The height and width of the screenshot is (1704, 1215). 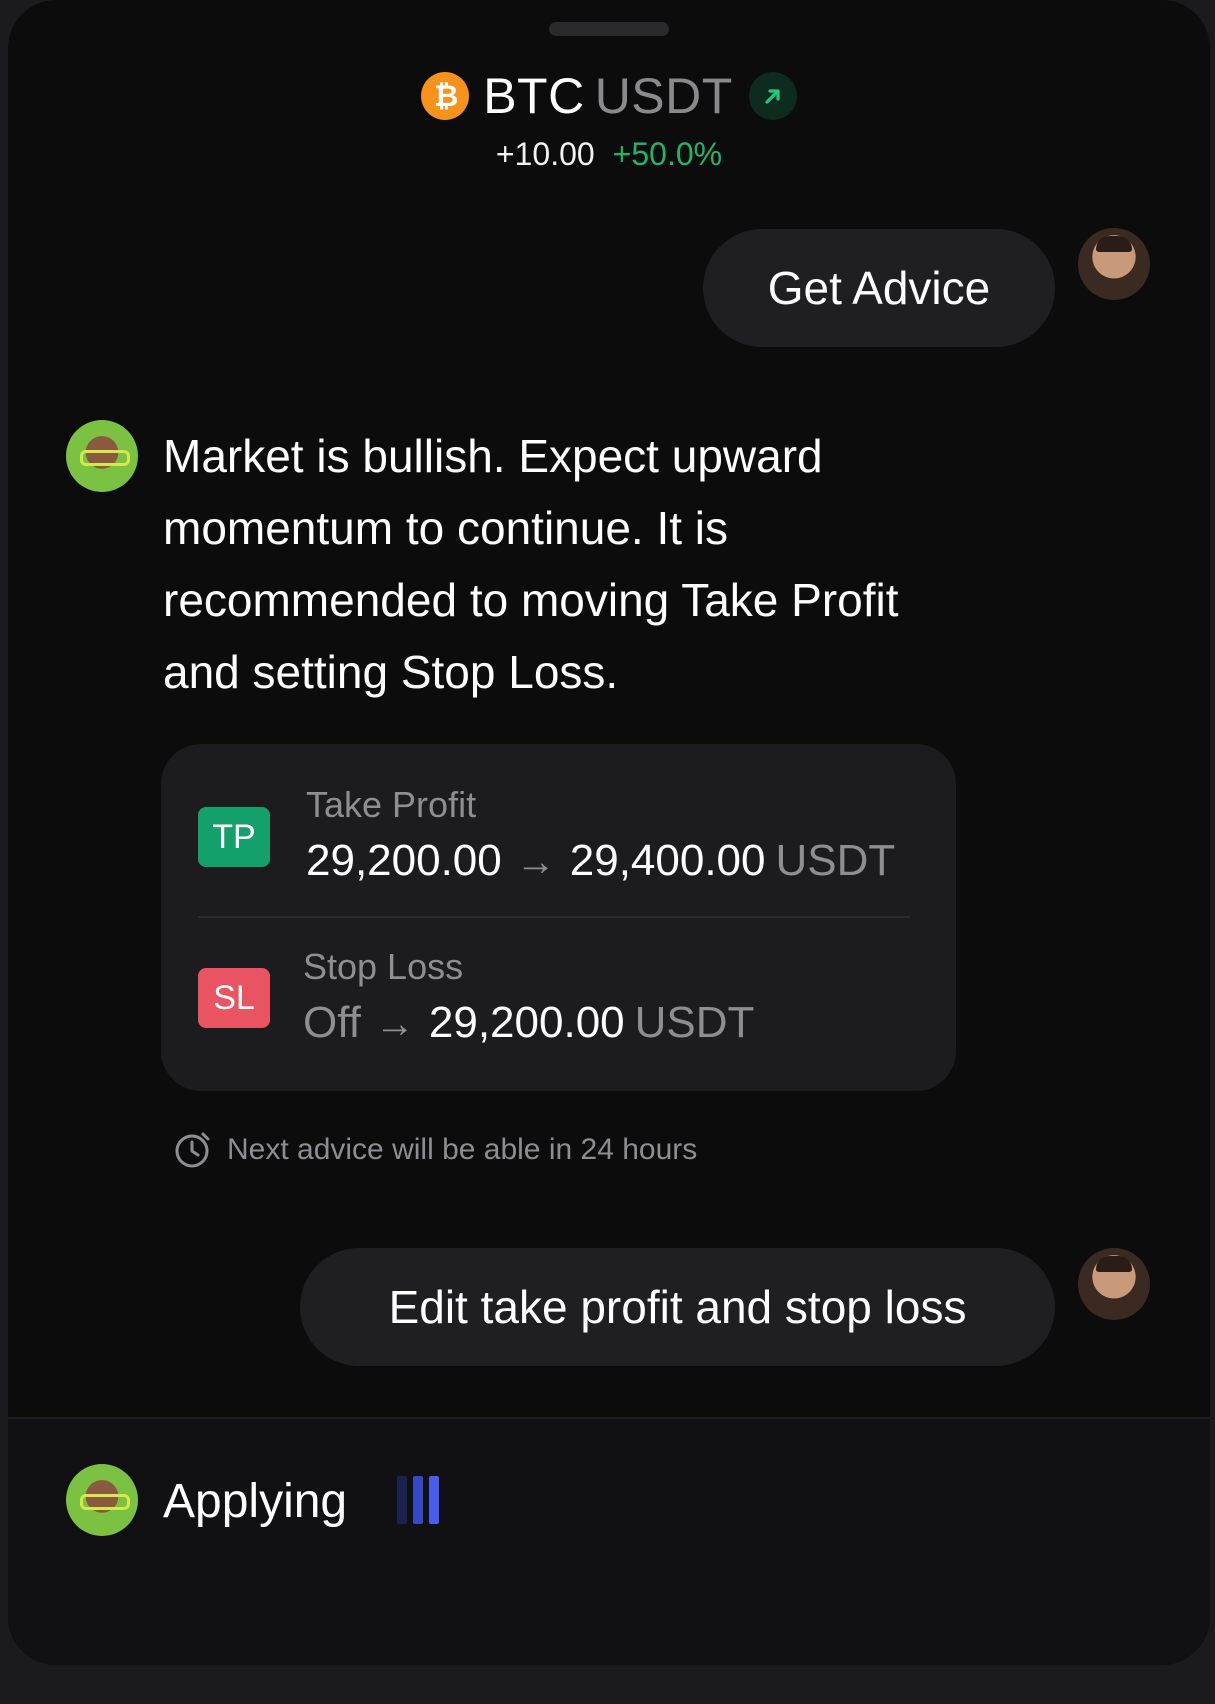 I want to click on loading-indicator, so click(x=418, y=1500).